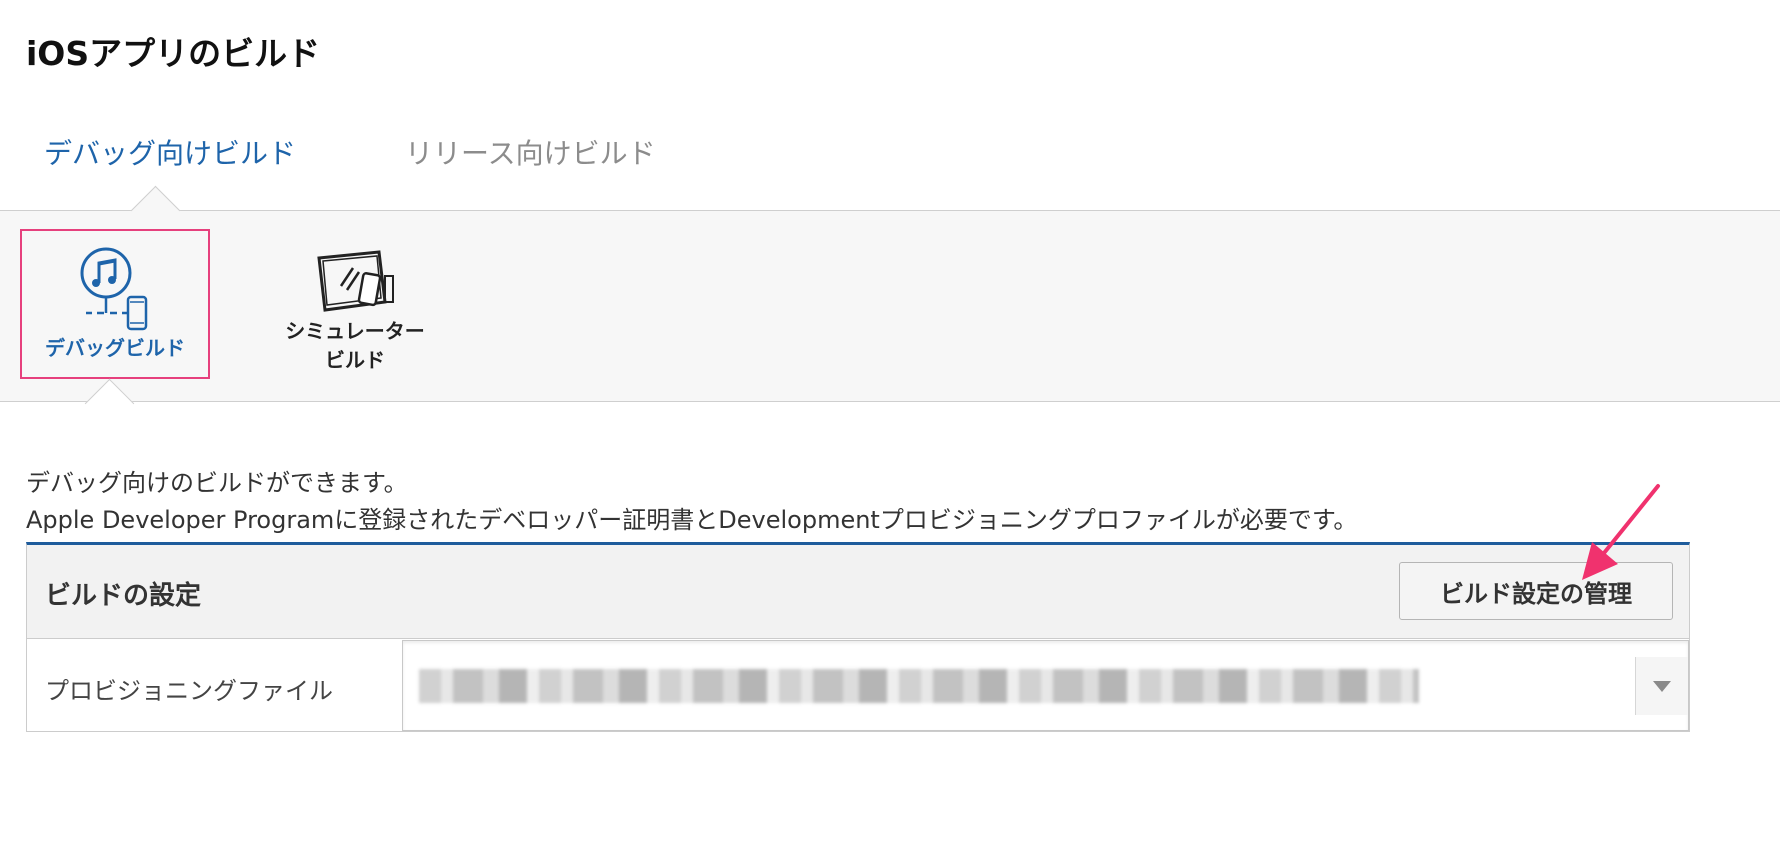 This screenshot has height=842, width=1780. What do you see at coordinates (919, 686) in the screenshot?
I see `redacted-selected-value` at bounding box center [919, 686].